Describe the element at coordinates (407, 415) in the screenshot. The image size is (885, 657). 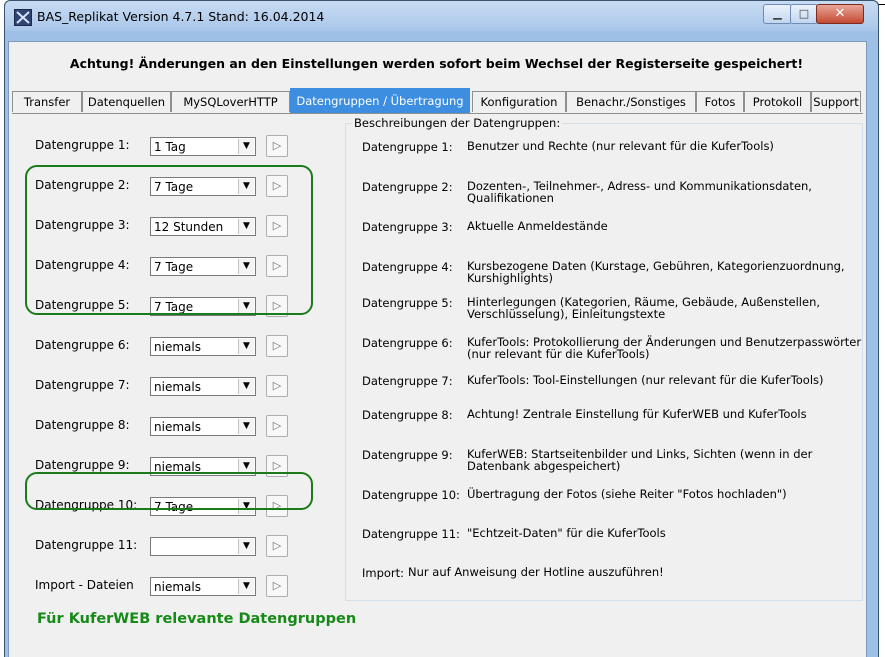
I see `description-label: Datengruppe 8:` at that location.